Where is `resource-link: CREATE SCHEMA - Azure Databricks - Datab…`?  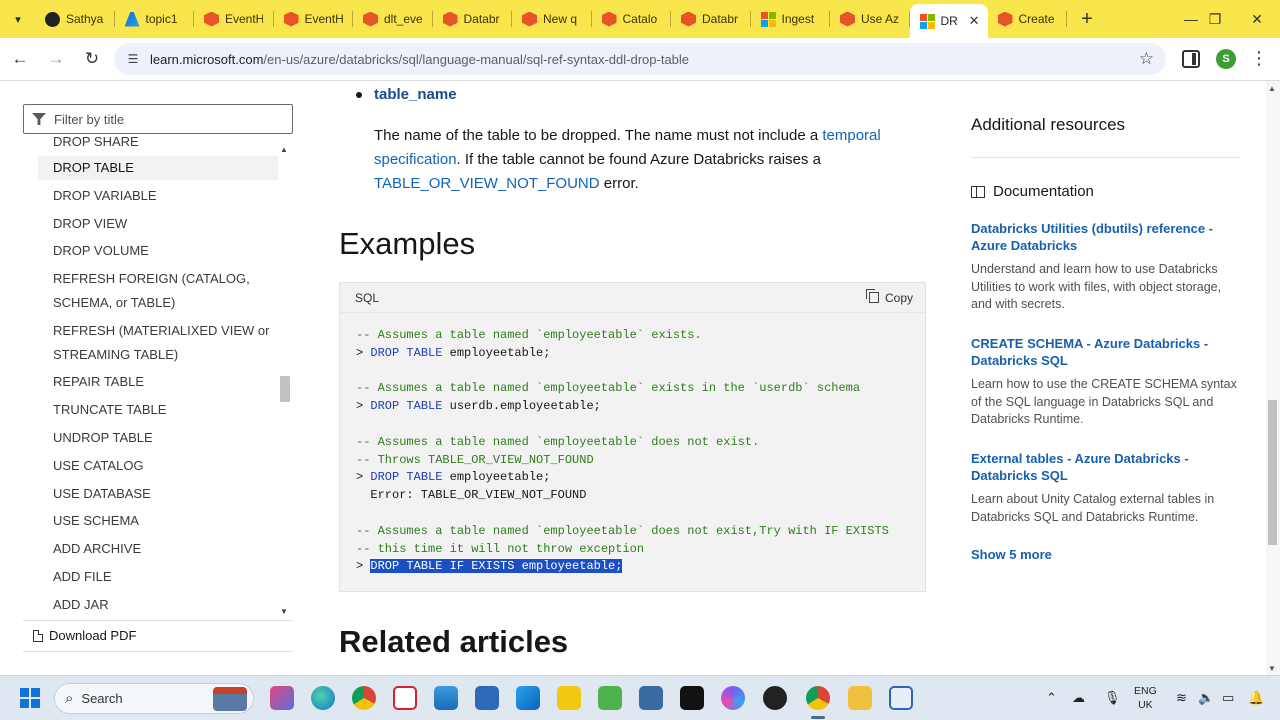 resource-link: CREATE SCHEMA - Azure Databricks - Datab… is located at coordinates (1108, 352).